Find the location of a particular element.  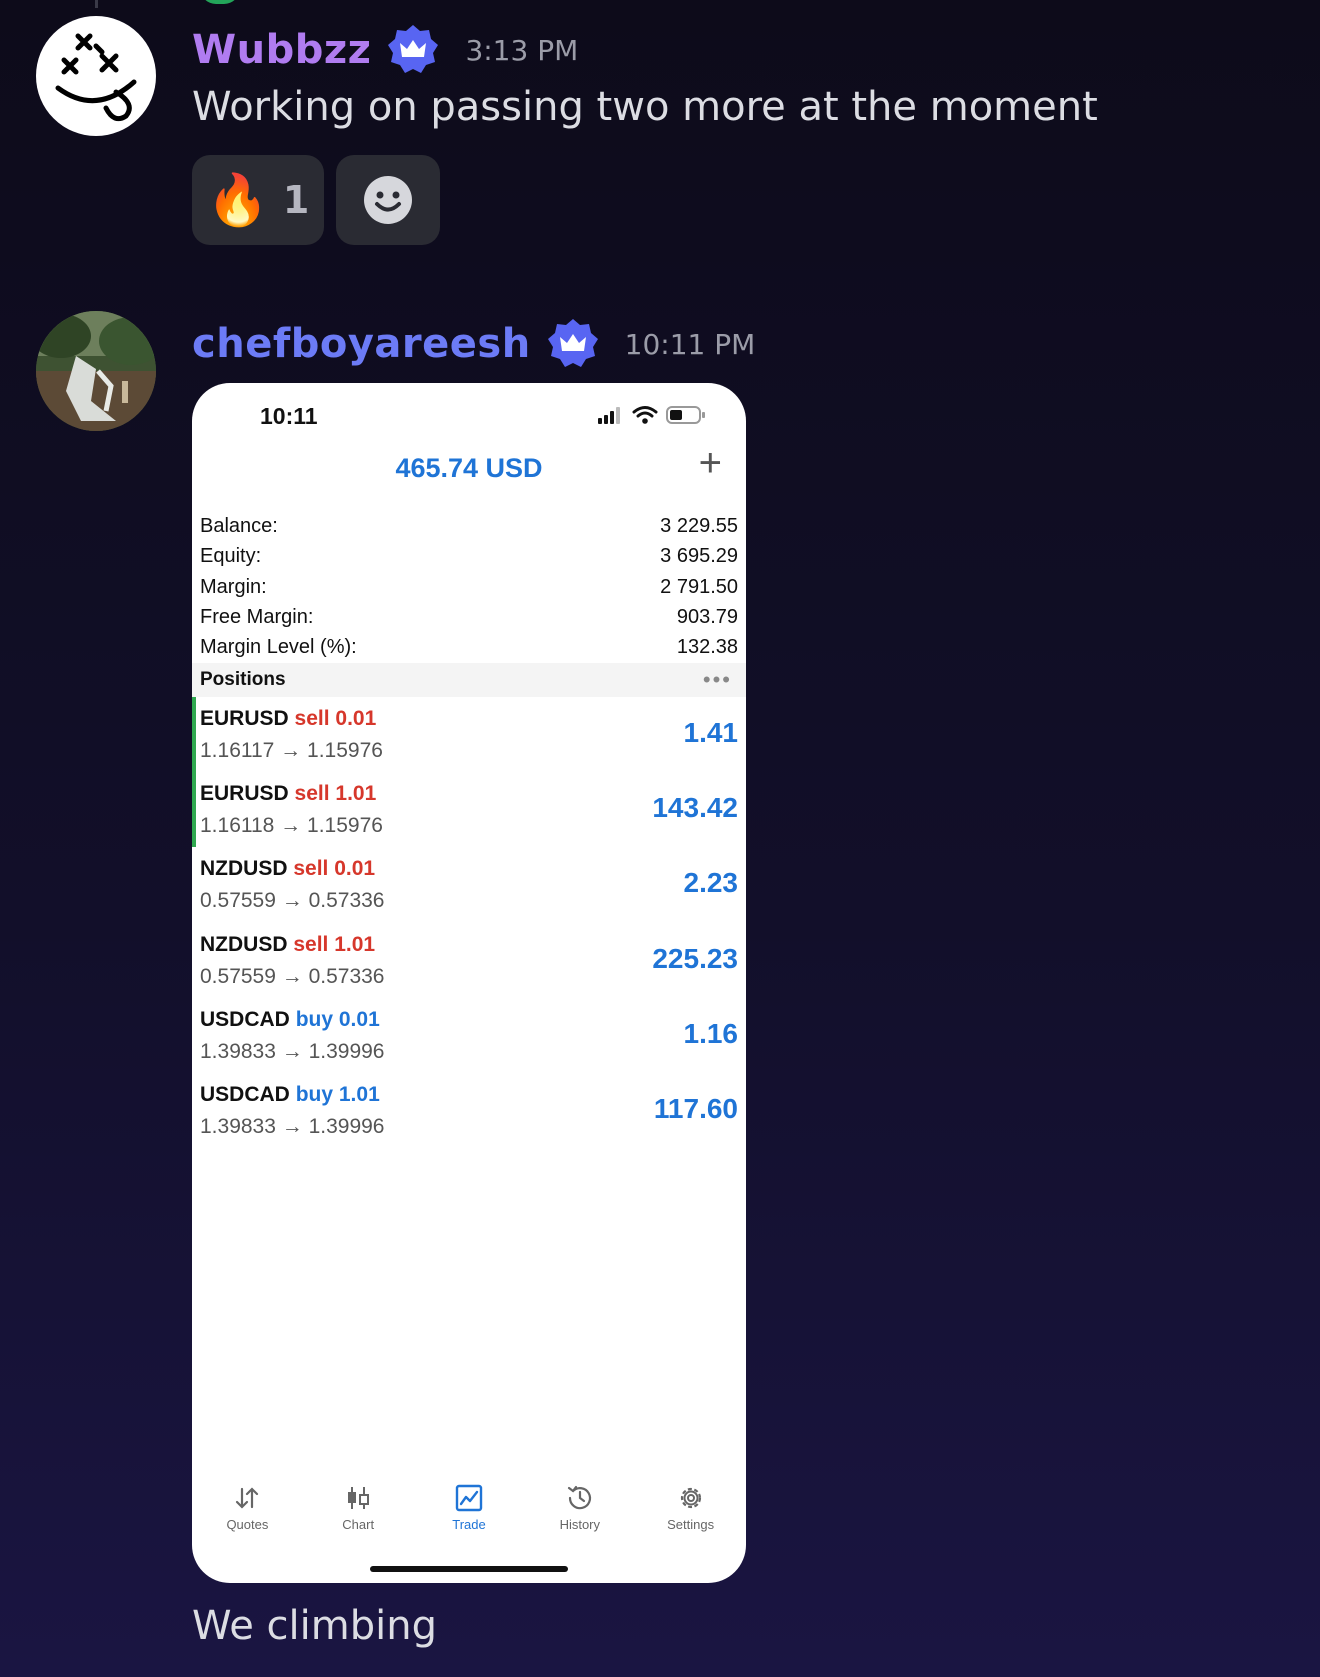

position-title: EURUSD sell 1.01 is located at coordinates (288, 794).